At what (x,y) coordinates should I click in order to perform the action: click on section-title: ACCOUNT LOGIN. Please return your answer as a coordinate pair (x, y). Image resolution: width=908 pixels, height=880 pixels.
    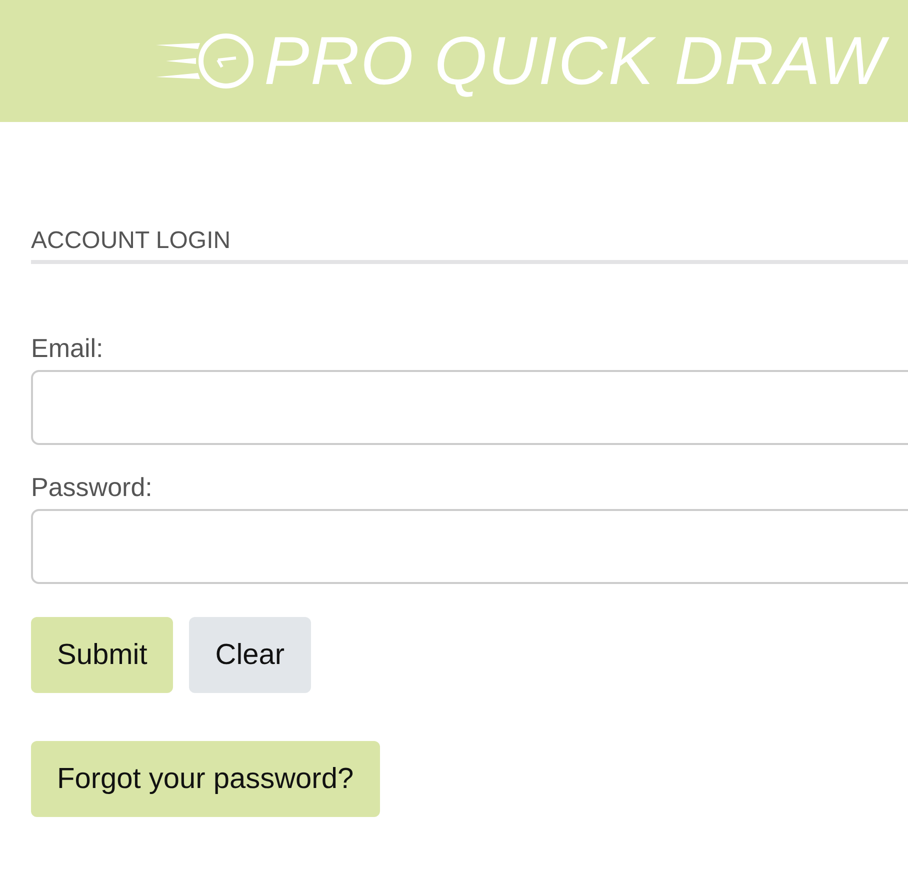
    Looking at the image, I should click on (469, 245).